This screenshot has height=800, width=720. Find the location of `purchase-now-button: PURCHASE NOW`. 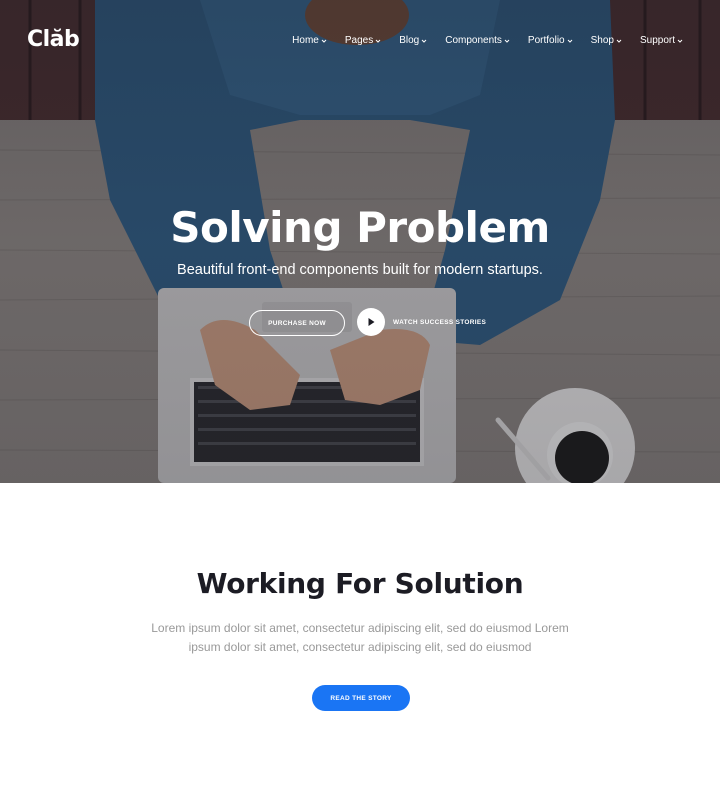

purchase-now-button: PURCHASE NOW is located at coordinates (297, 323).